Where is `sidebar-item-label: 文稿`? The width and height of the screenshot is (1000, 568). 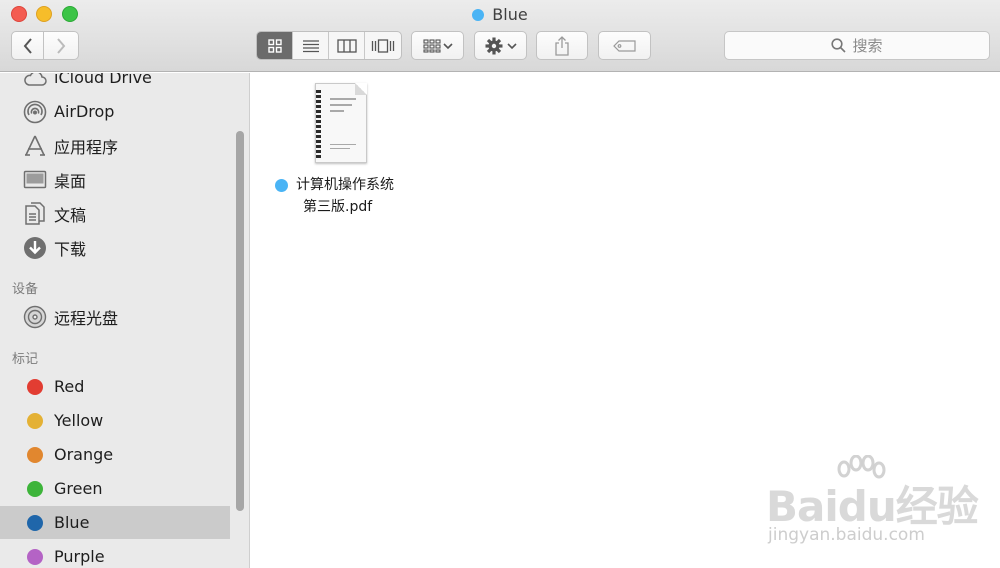
sidebar-item-label: 文稿 is located at coordinates (70, 215).